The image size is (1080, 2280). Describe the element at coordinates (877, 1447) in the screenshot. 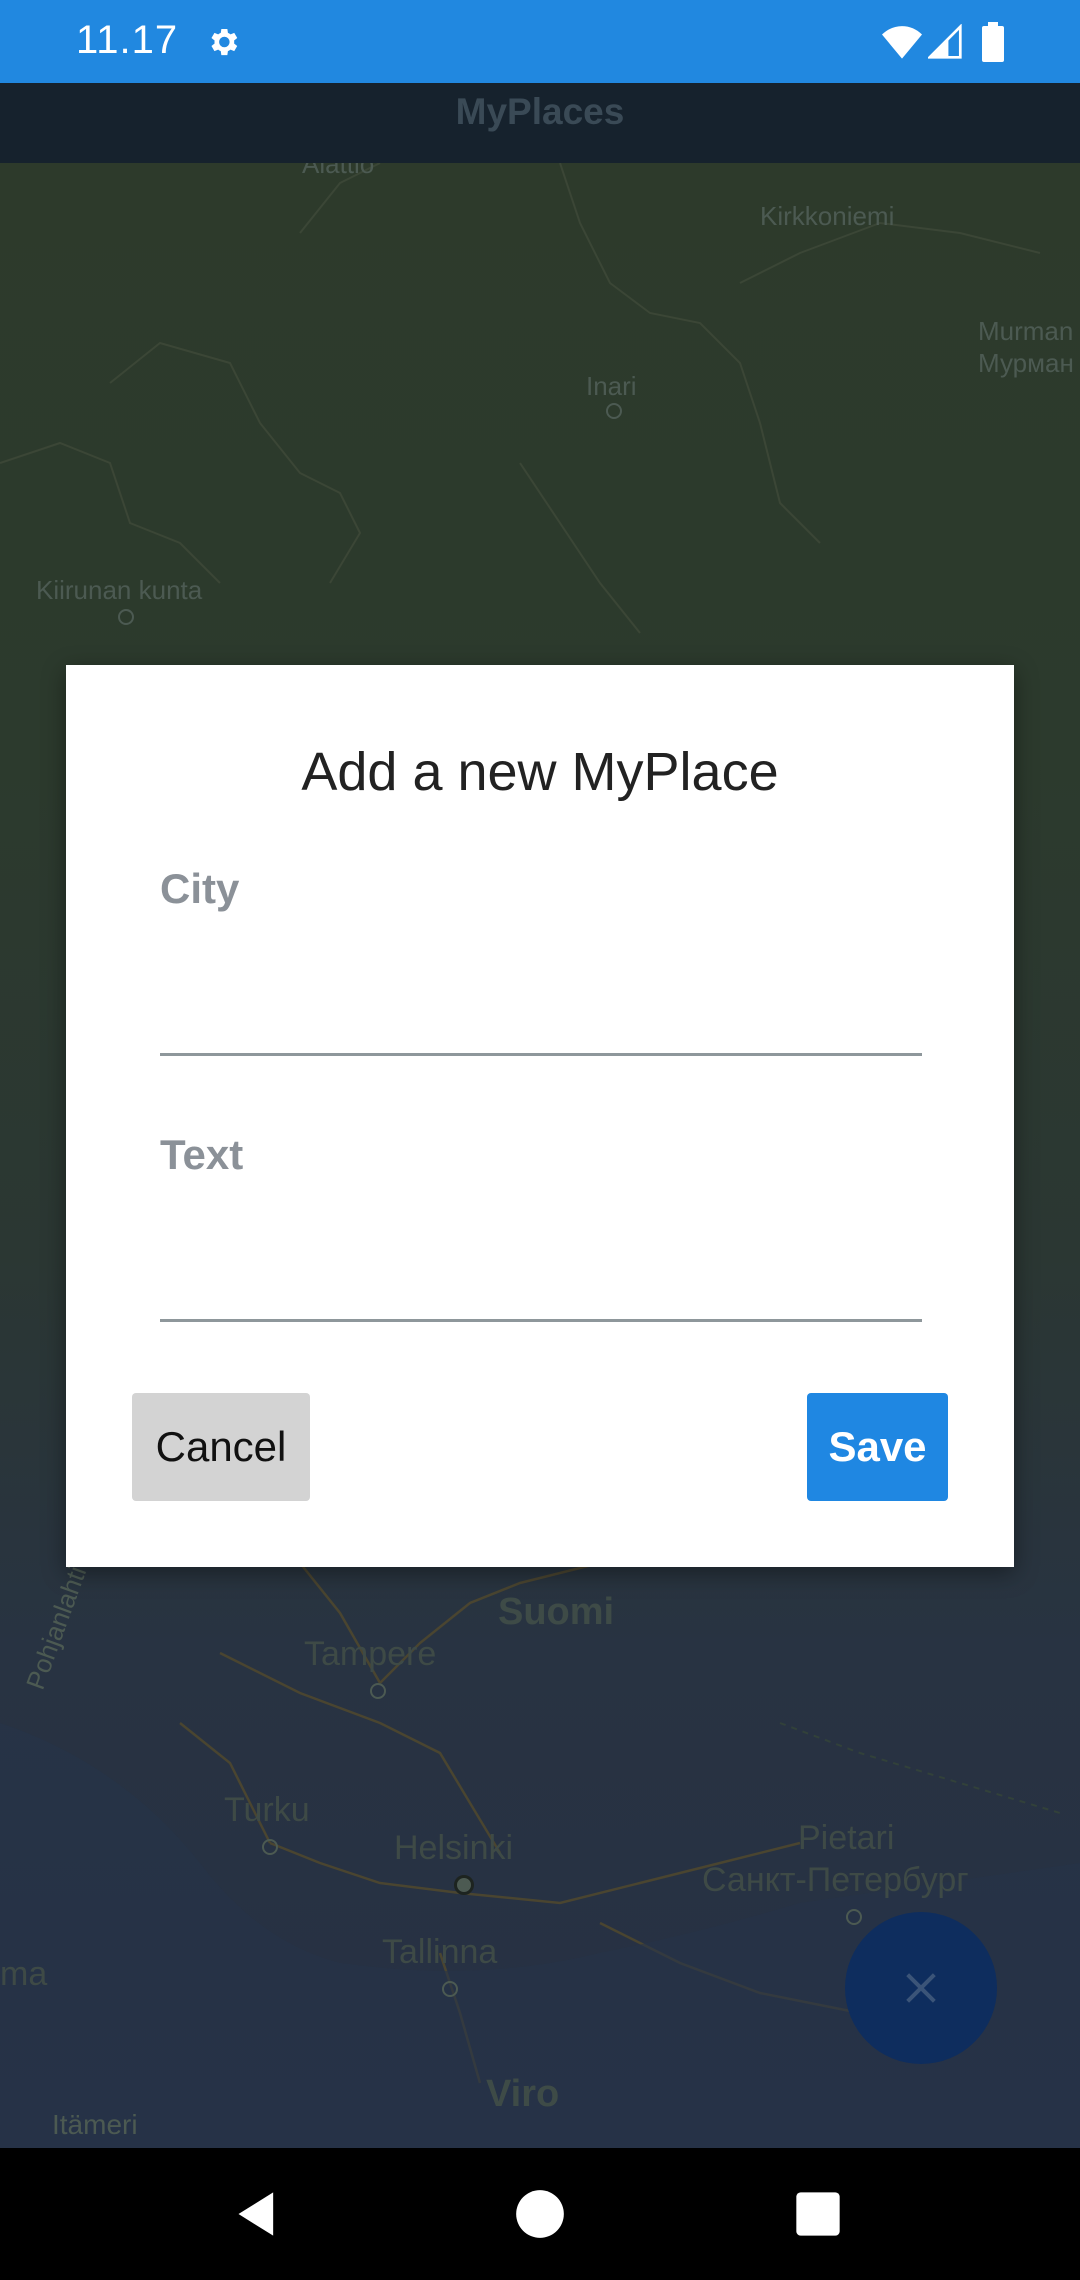

I see `save-button: Save` at that location.